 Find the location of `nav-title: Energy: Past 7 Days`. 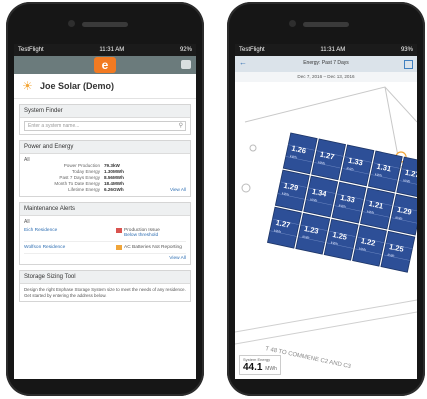

nav-title: Energy: Past 7 Days is located at coordinates (326, 63).